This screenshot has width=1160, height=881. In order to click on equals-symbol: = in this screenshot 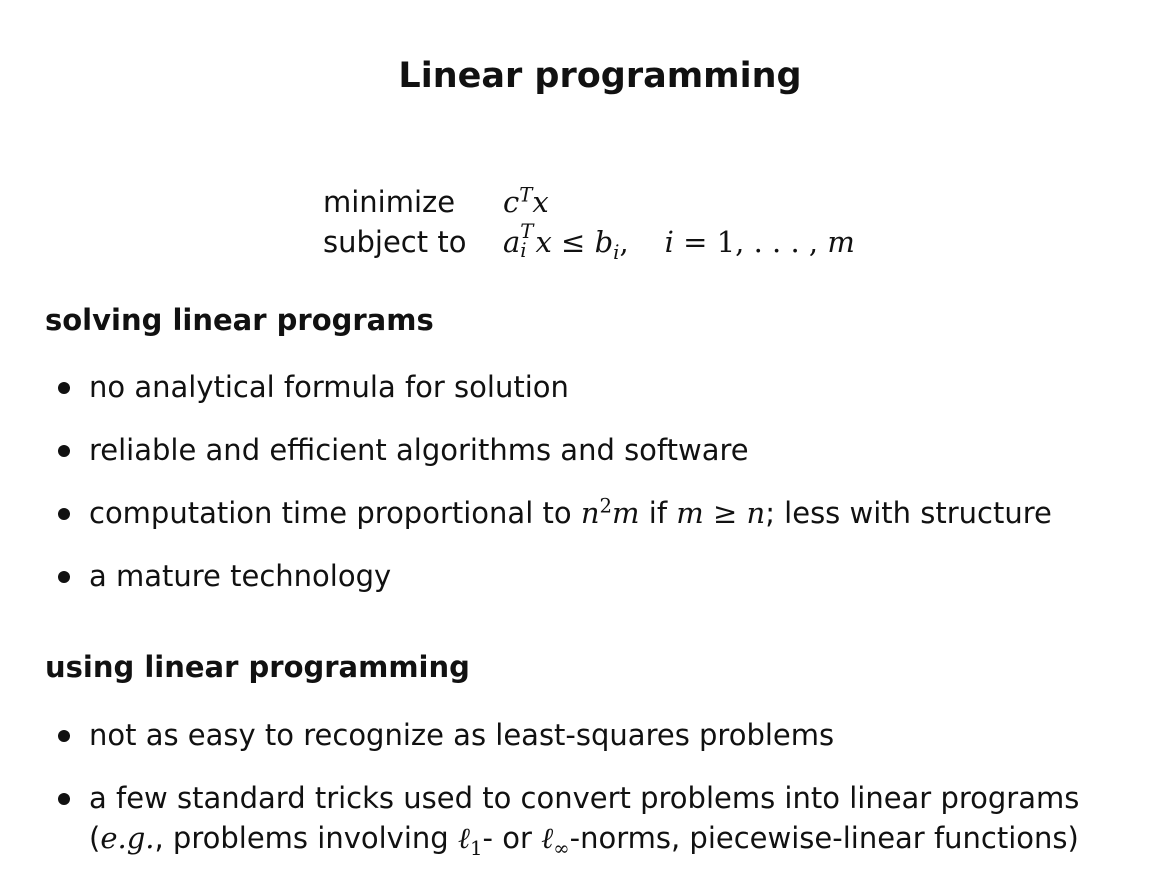, I will do `click(695, 242)`.